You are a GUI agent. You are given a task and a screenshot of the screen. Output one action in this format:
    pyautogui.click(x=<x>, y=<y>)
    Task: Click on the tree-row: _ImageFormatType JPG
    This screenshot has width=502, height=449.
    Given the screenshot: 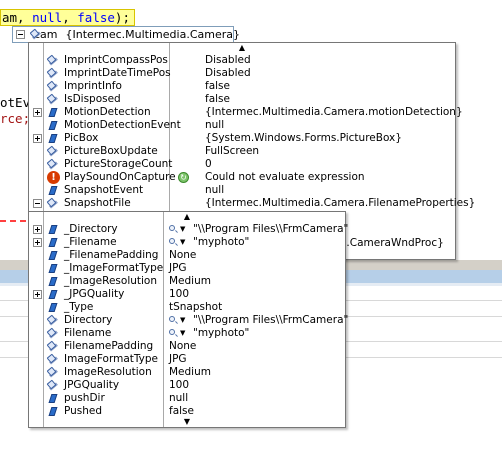 What is the action you would take?
    pyautogui.click(x=187, y=268)
    